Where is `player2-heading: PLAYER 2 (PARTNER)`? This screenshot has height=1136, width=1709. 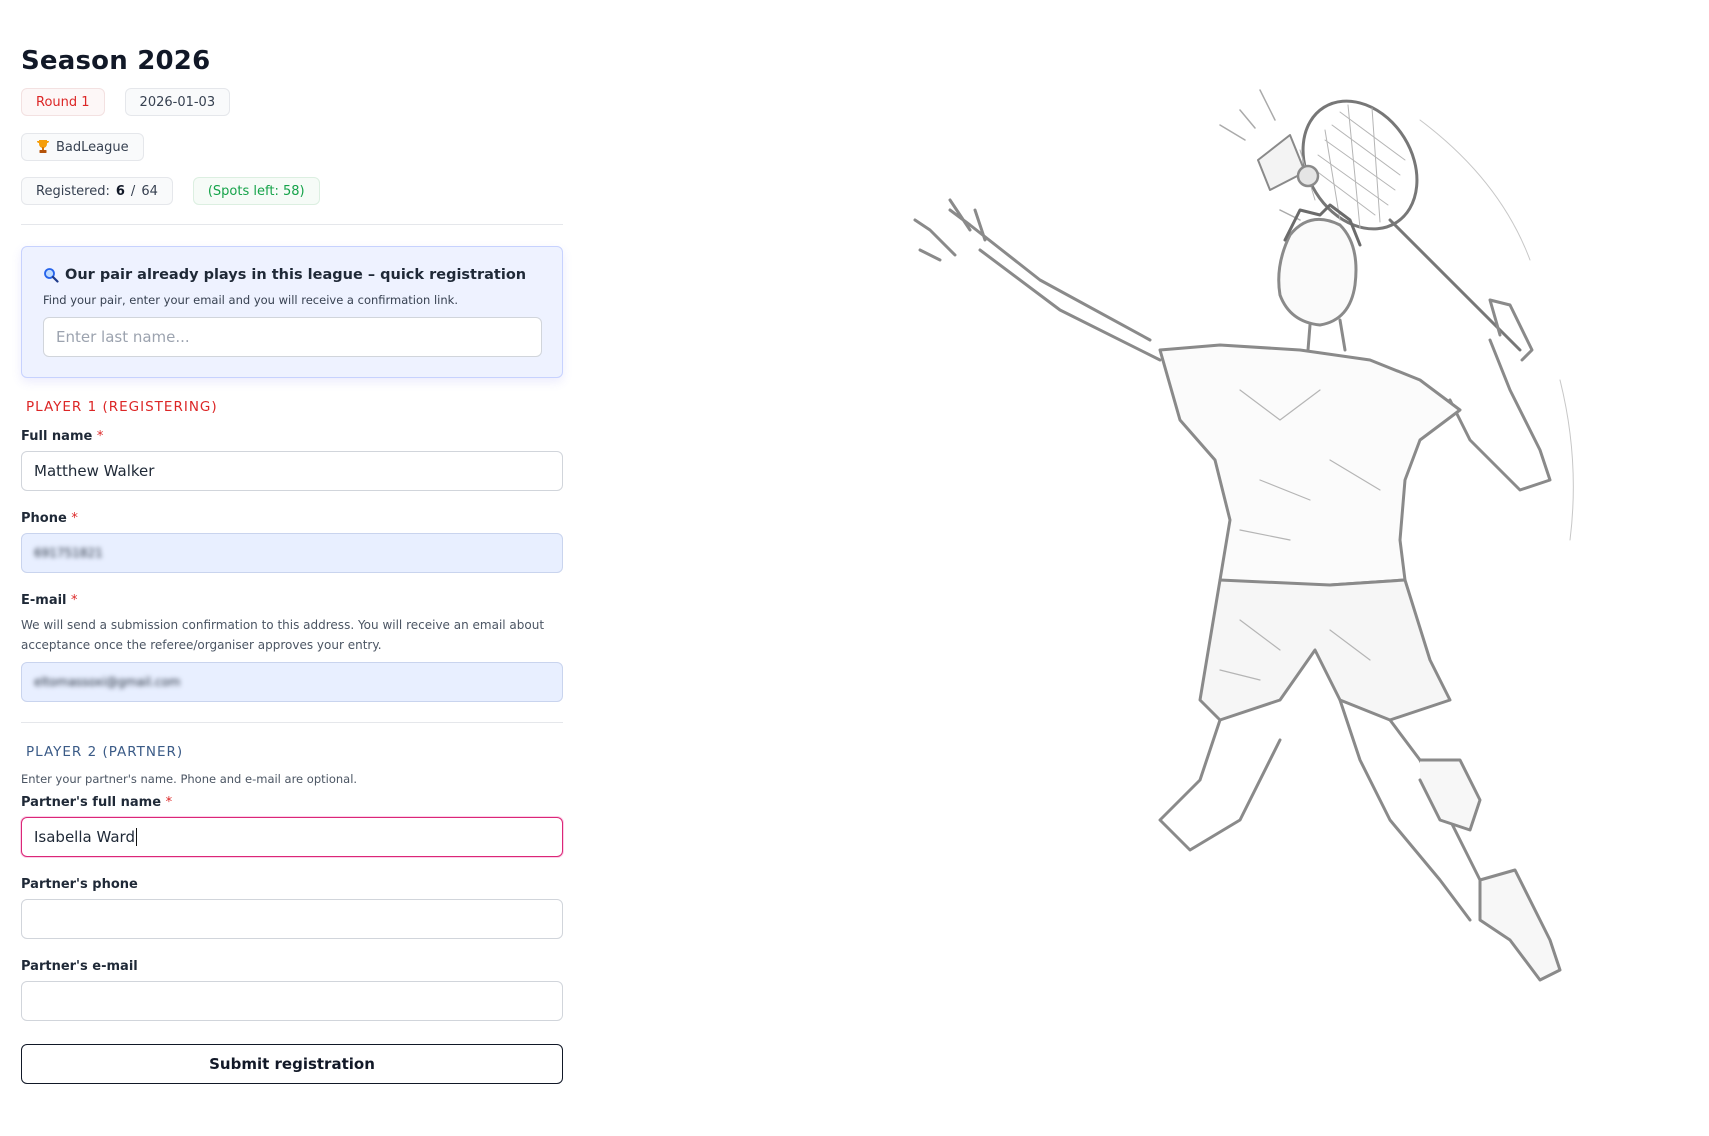
player2-heading: PLAYER 2 (PARTNER) is located at coordinates (105, 752).